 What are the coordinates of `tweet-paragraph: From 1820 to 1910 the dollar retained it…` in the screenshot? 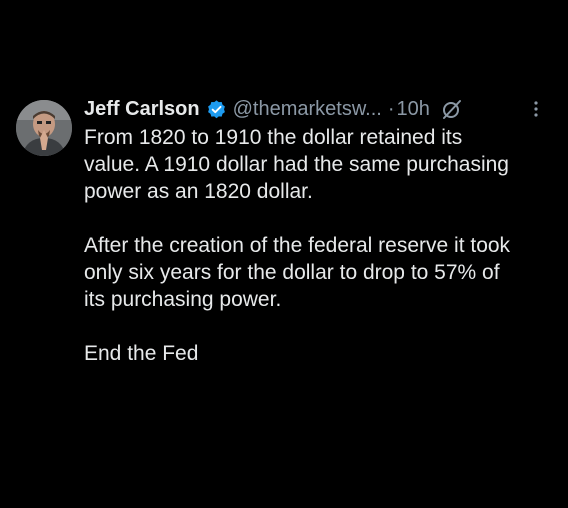 It's located at (319, 164).